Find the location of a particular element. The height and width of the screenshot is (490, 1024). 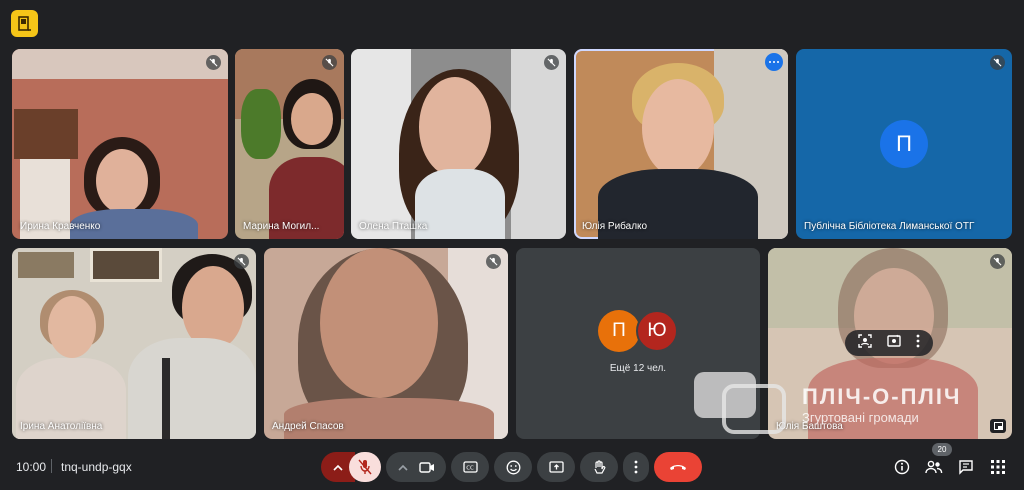

present-screen-button is located at coordinates (556, 467).